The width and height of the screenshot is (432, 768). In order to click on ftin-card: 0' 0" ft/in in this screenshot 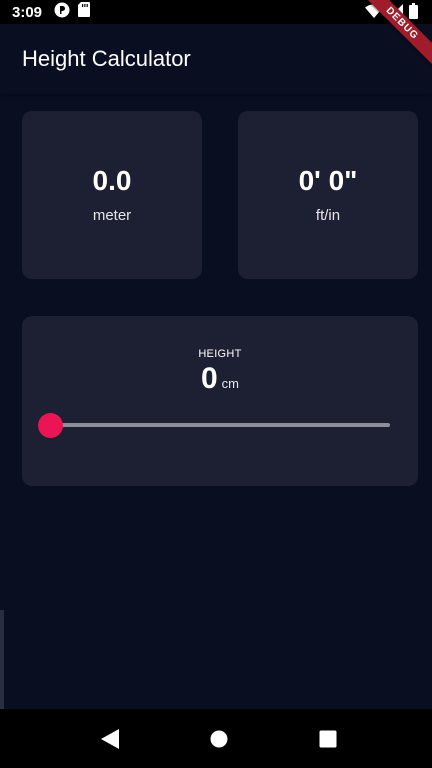, I will do `click(328, 195)`.